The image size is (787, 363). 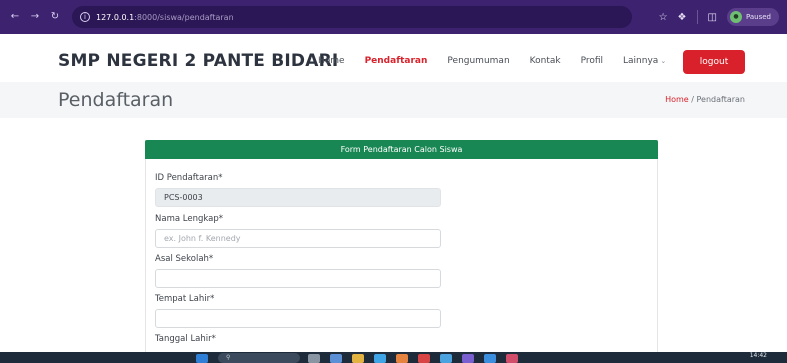 I want to click on reload-icon: ↻, so click(x=55, y=17).